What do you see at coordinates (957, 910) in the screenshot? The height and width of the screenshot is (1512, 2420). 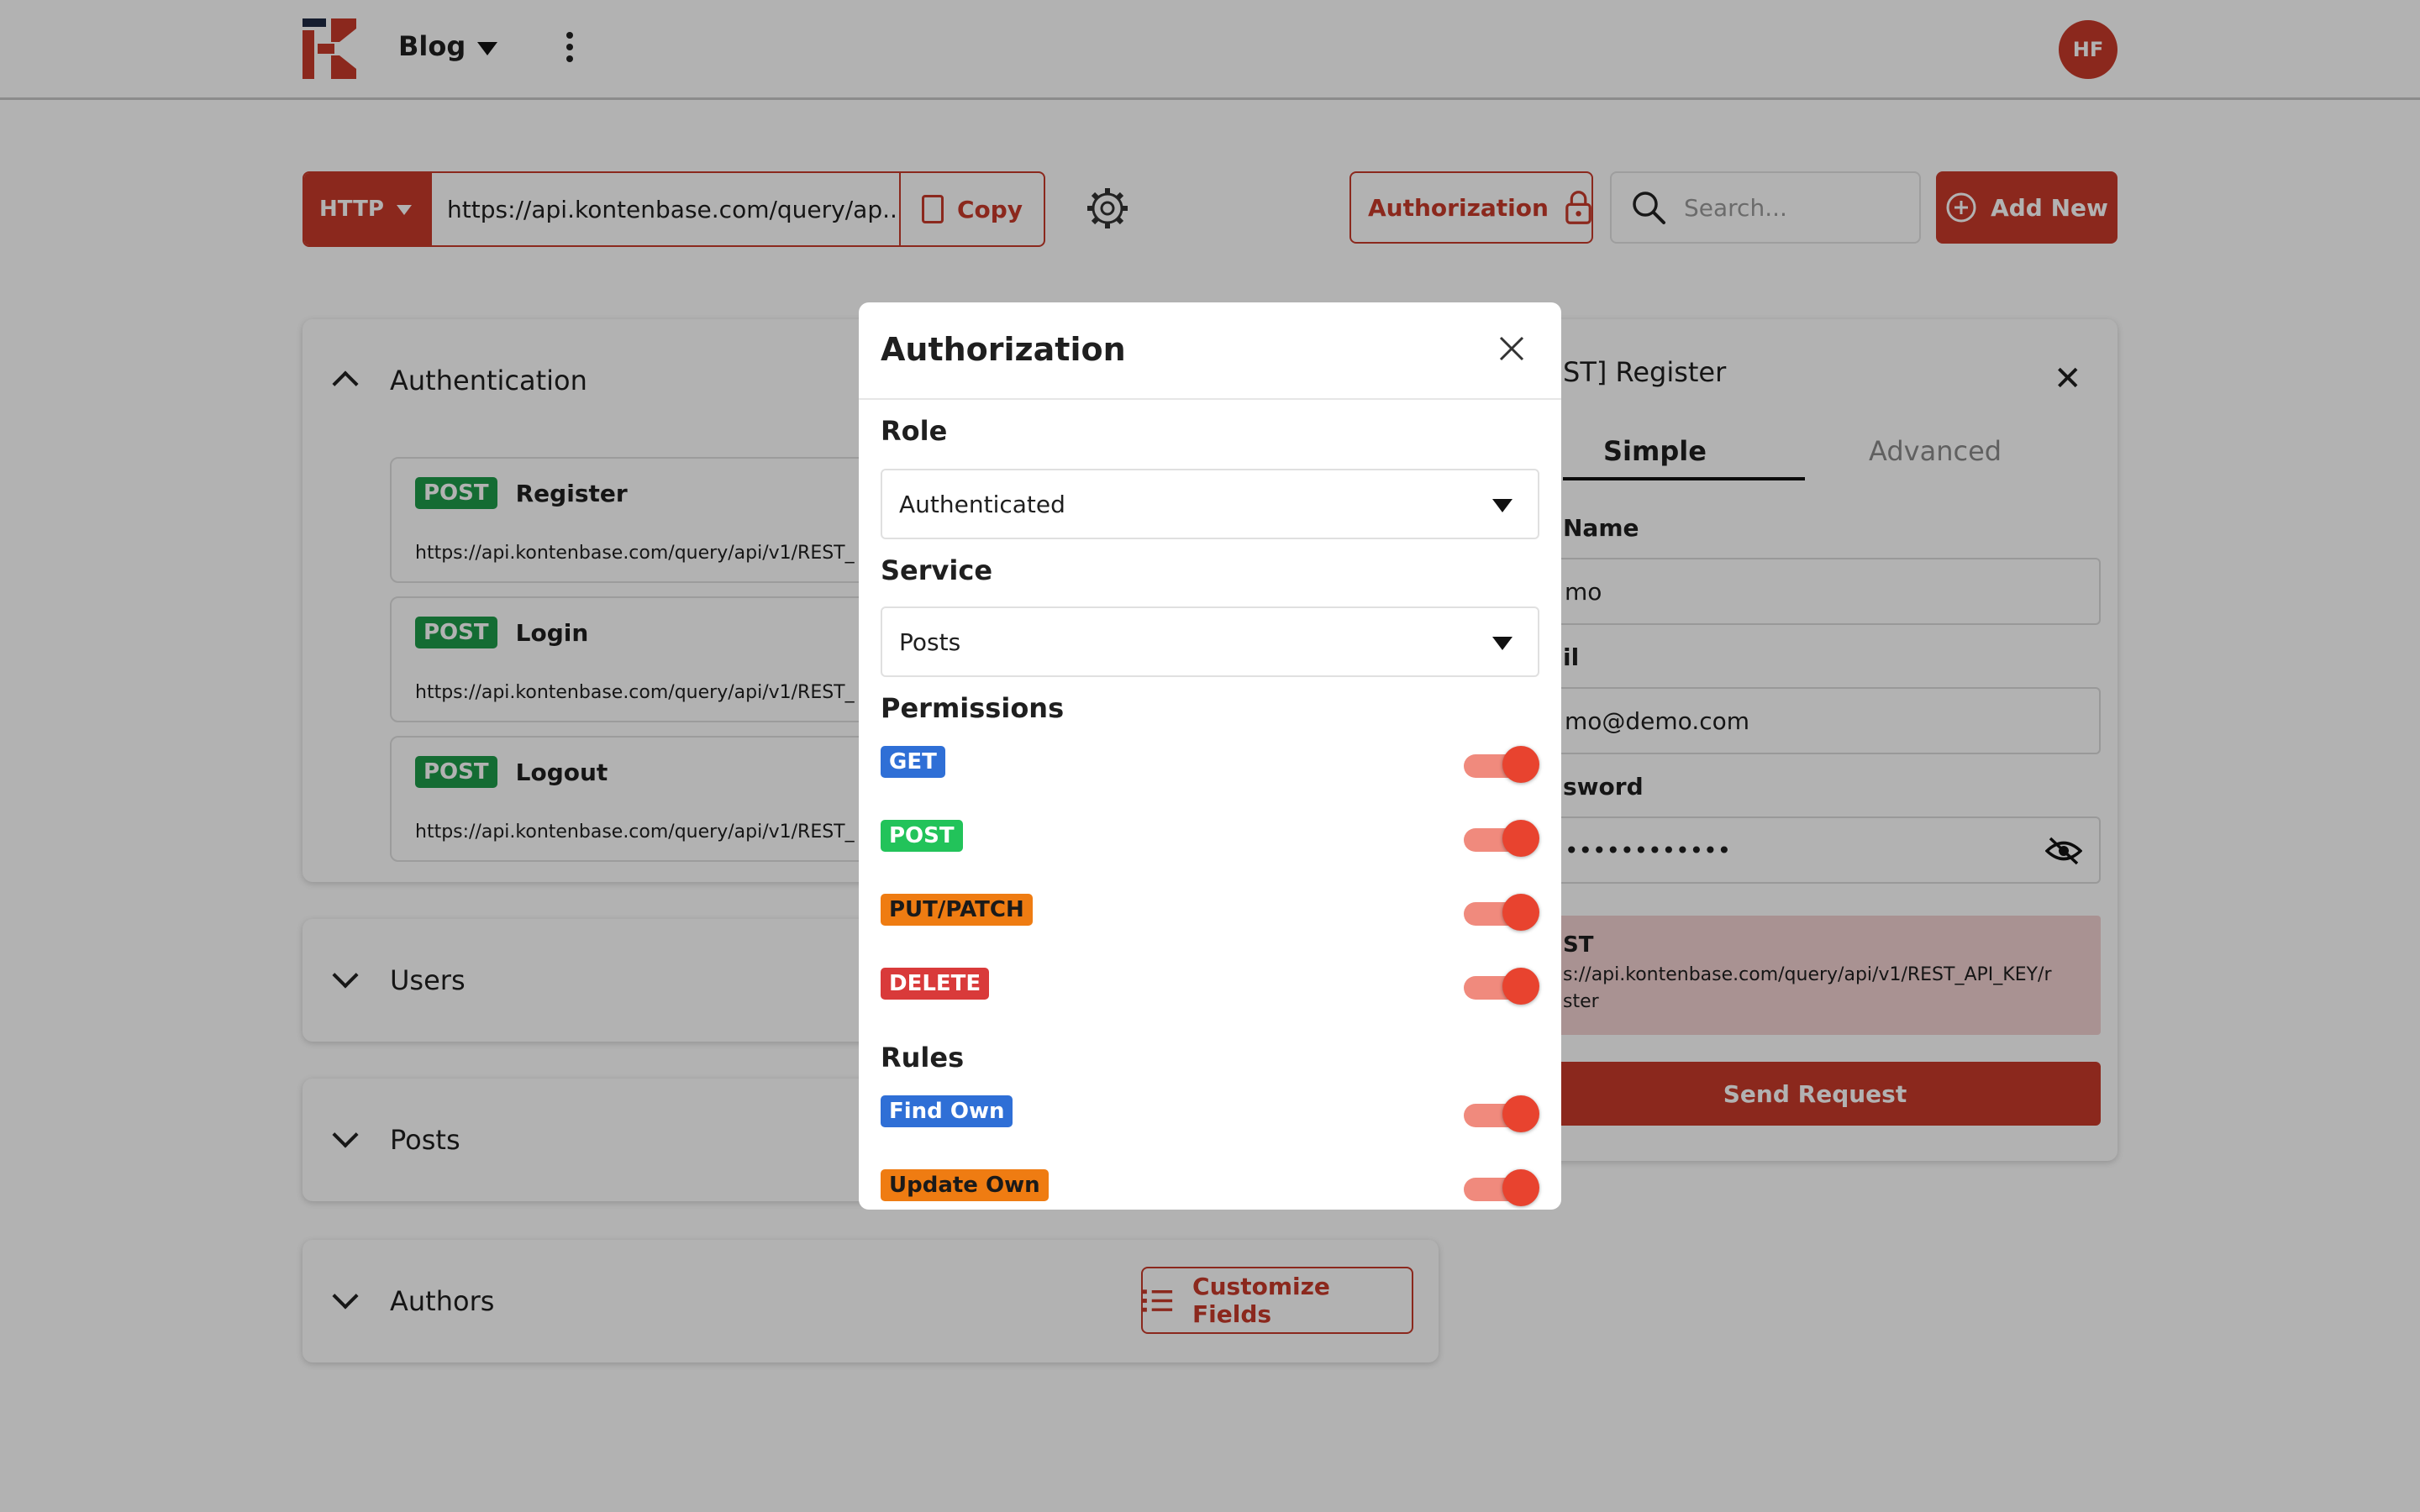 I see `method-badge: PUT/PATCH` at bounding box center [957, 910].